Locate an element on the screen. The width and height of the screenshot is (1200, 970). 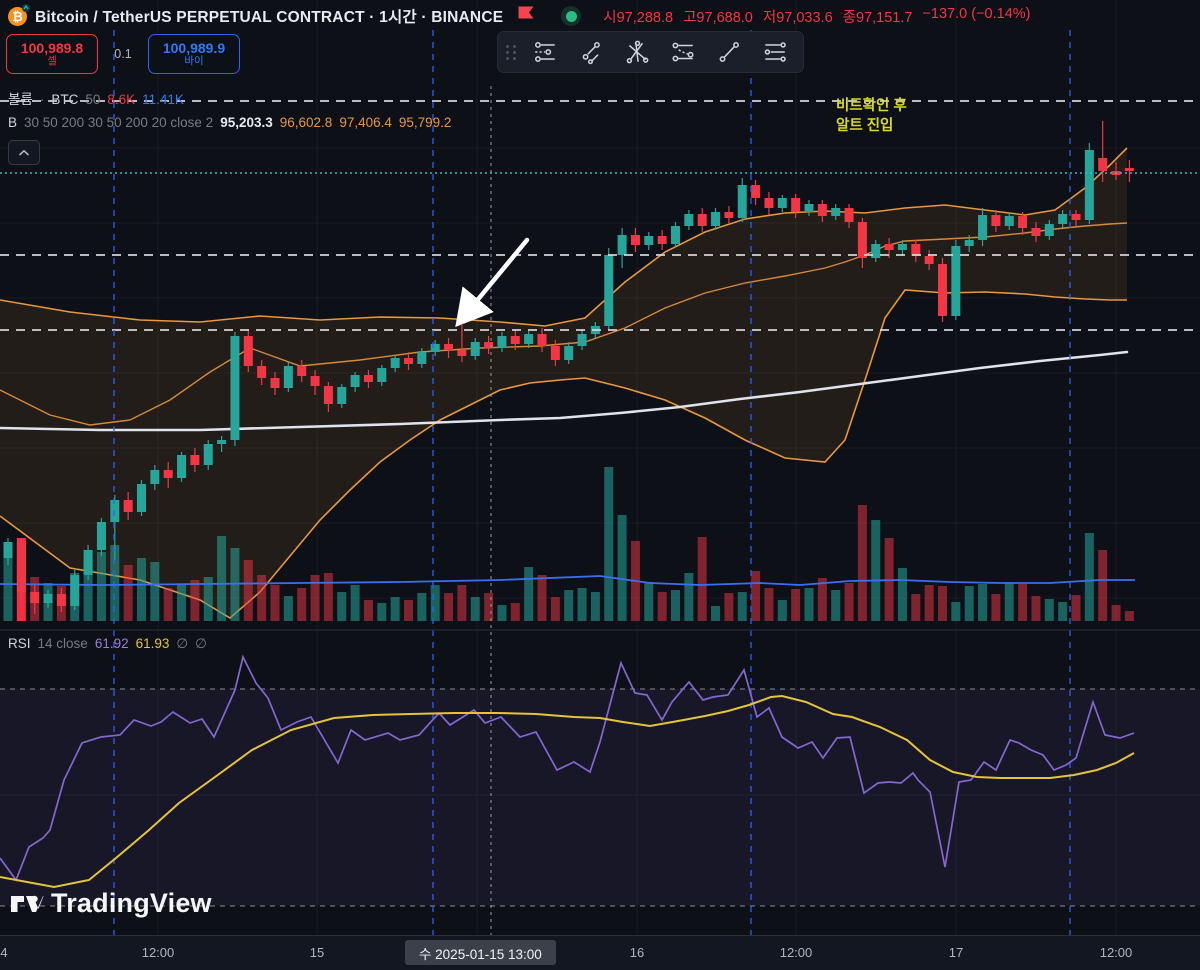
flag-icon is located at coordinates (527, 16).